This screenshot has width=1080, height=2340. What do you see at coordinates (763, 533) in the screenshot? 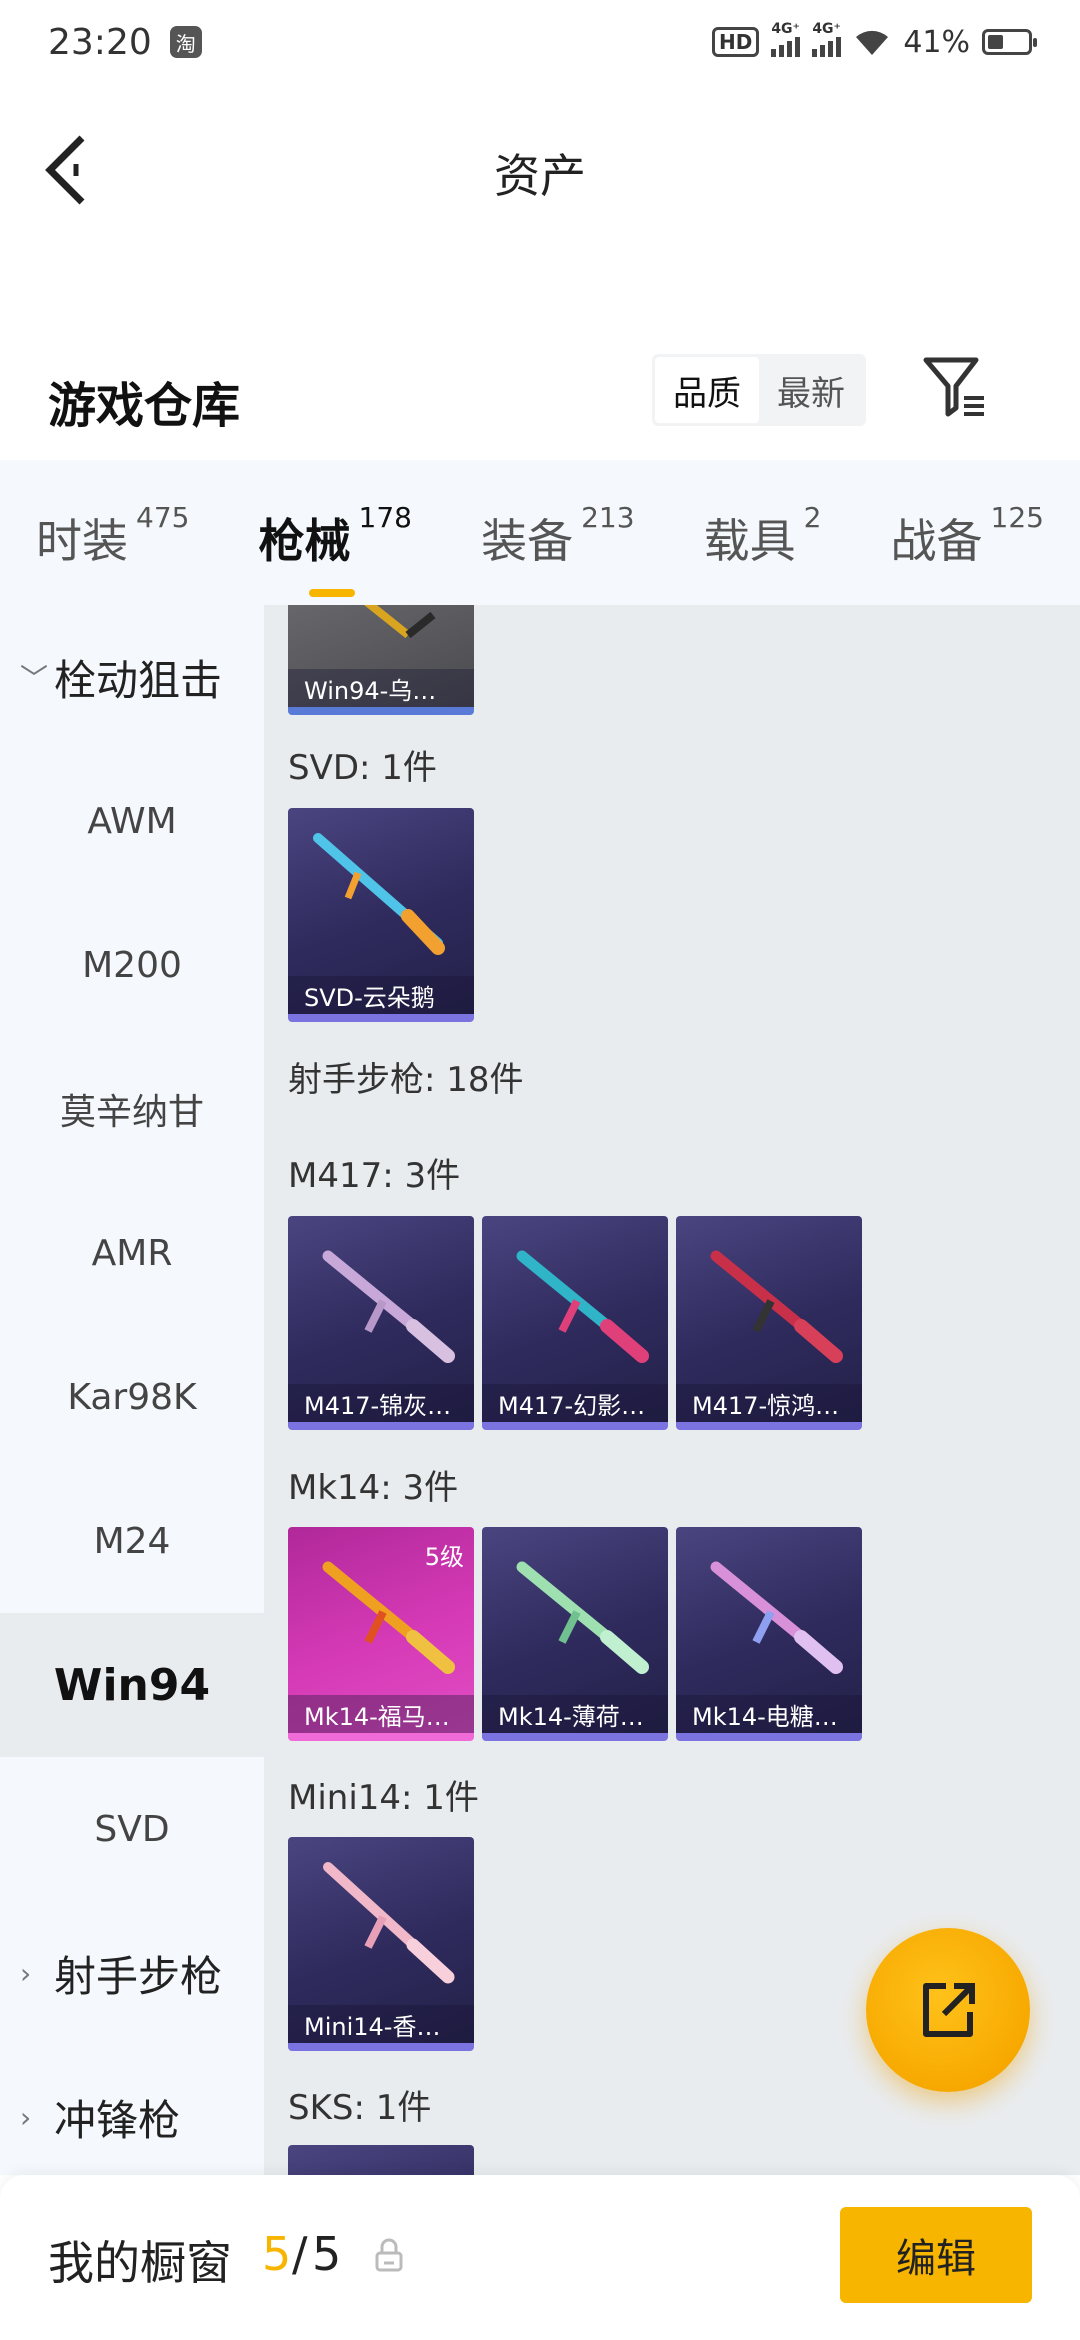
I see `tab-vehicles: 载具 2` at bounding box center [763, 533].